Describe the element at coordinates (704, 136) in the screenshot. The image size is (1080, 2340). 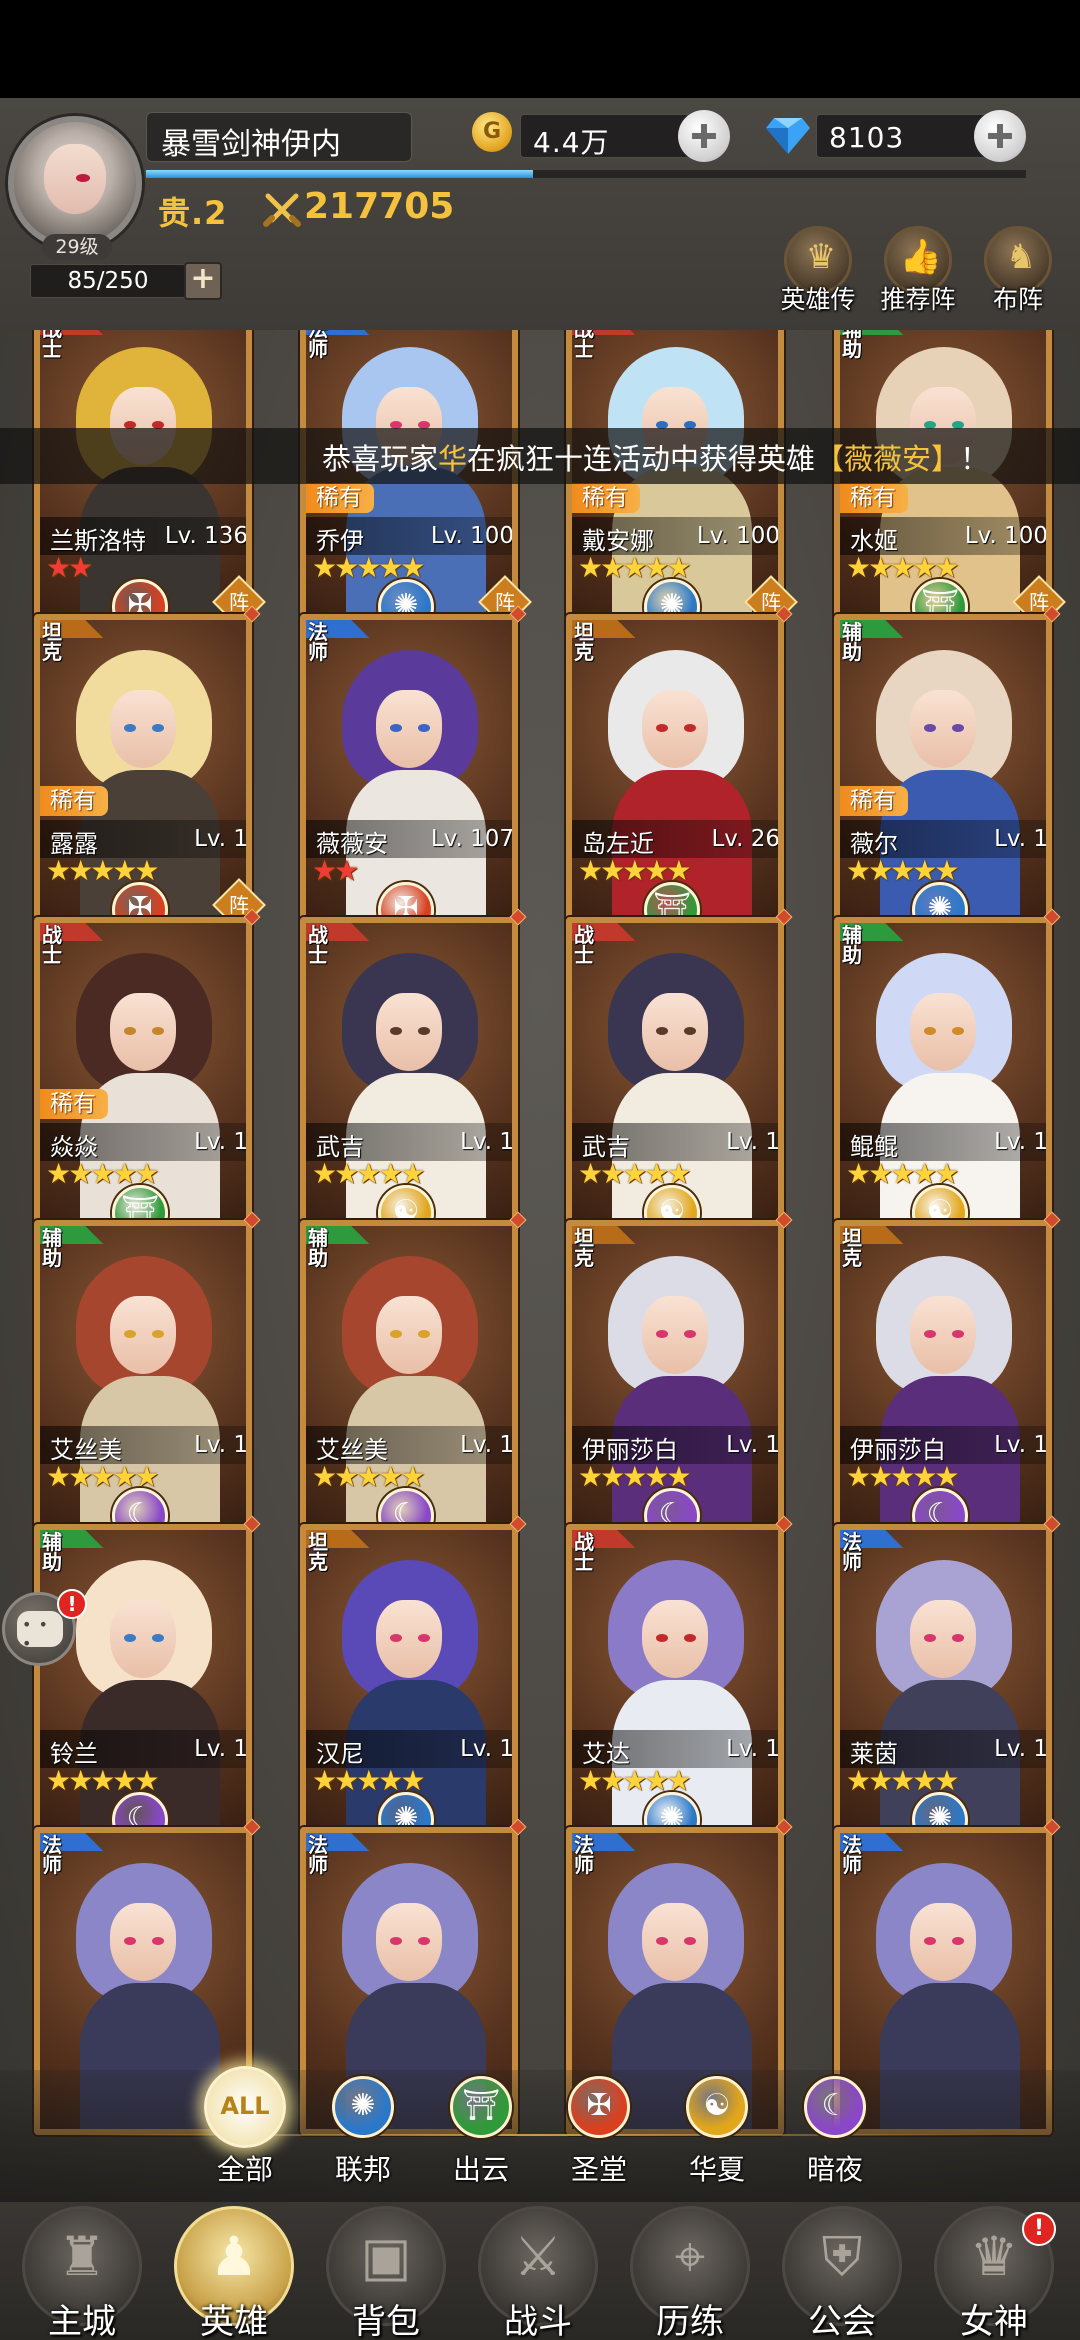
I see `add-gold-button` at that location.